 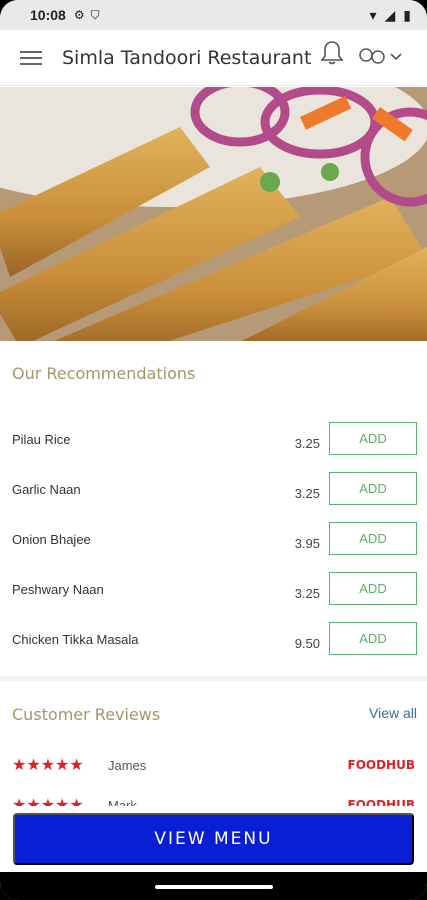 What do you see at coordinates (213, 839) in the screenshot?
I see `view-menu-button: VIEW MENU` at bounding box center [213, 839].